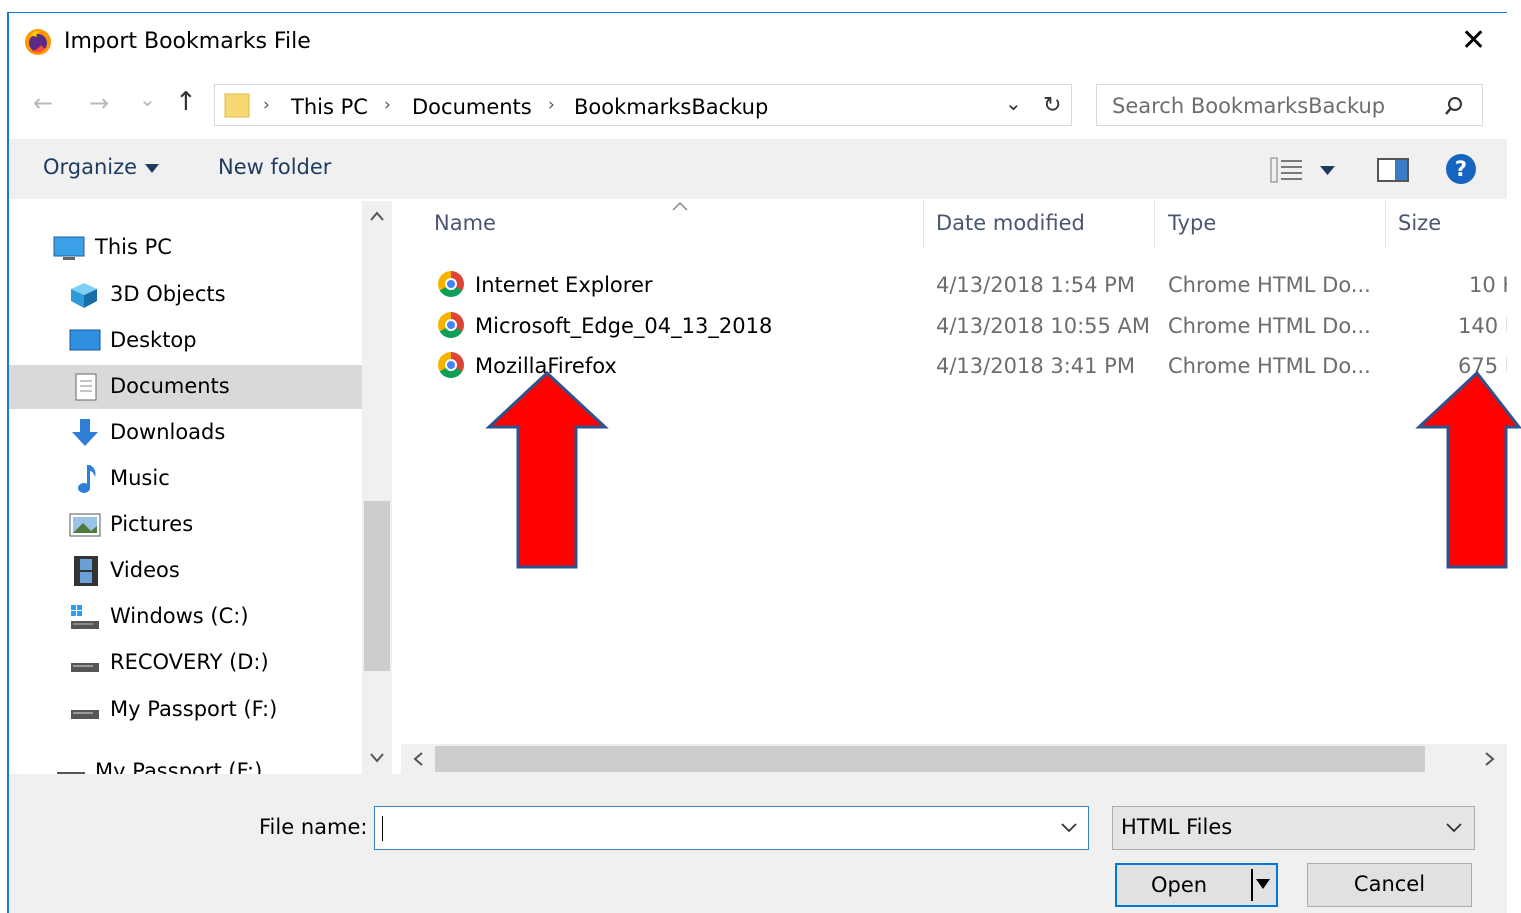 The height and width of the screenshot is (913, 1521). What do you see at coordinates (43, 103) in the screenshot?
I see `back-button: ←` at bounding box center [43, 103].